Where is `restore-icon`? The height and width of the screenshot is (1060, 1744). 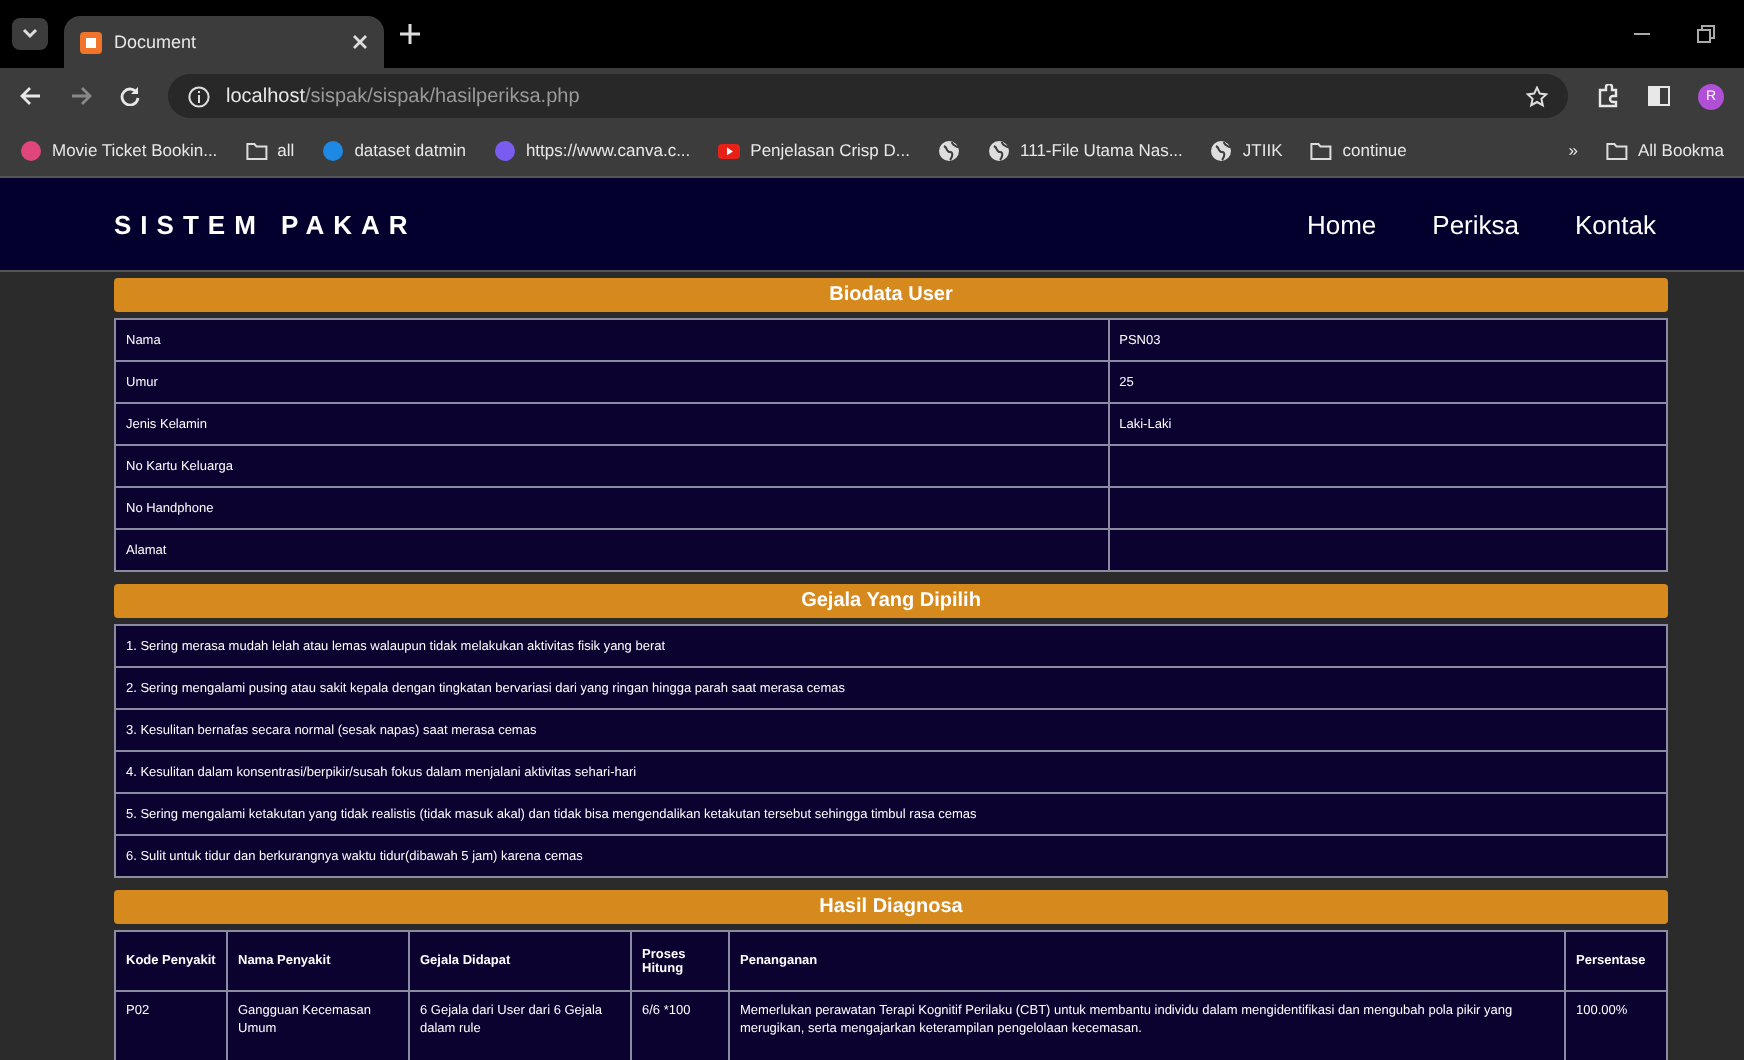 restore-icon is located at coordinates (1706, 34).